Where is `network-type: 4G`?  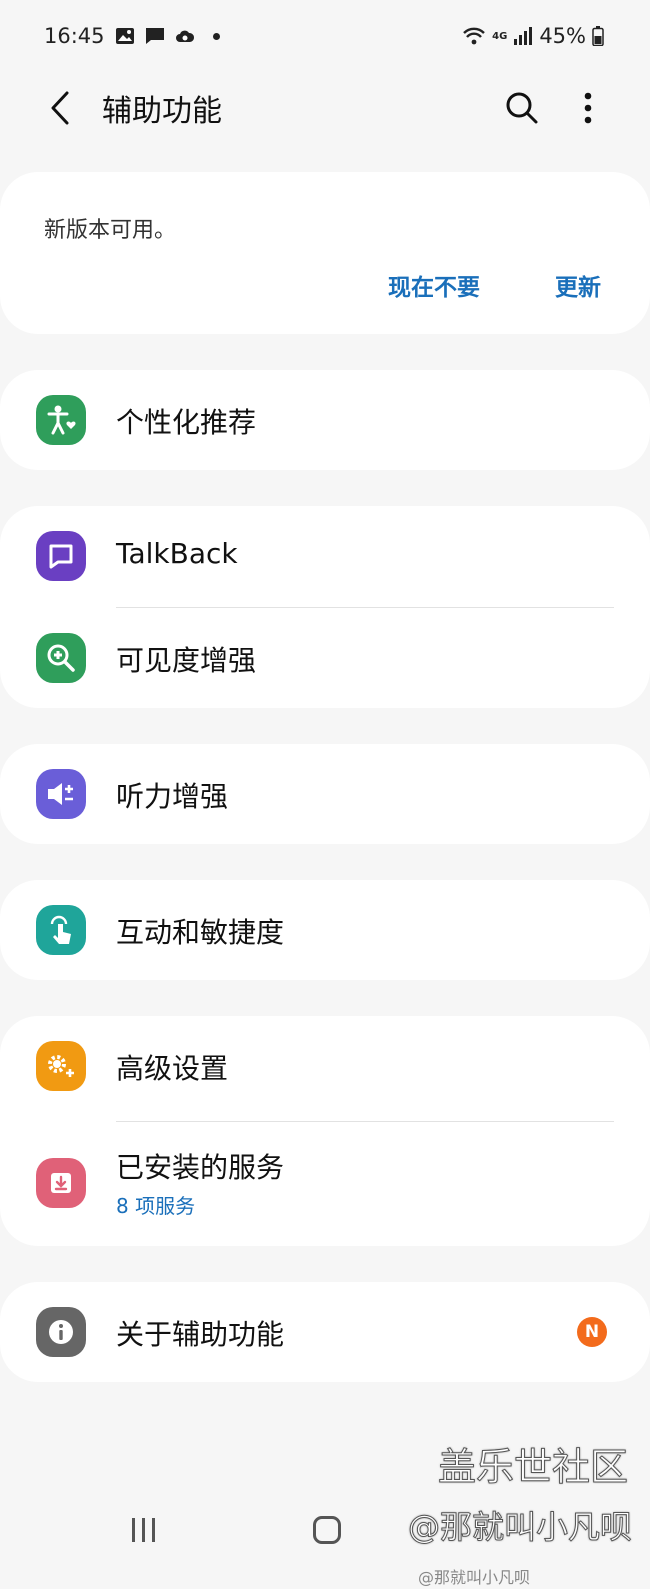
network-type: 4G is located at coordinates (500, 36).